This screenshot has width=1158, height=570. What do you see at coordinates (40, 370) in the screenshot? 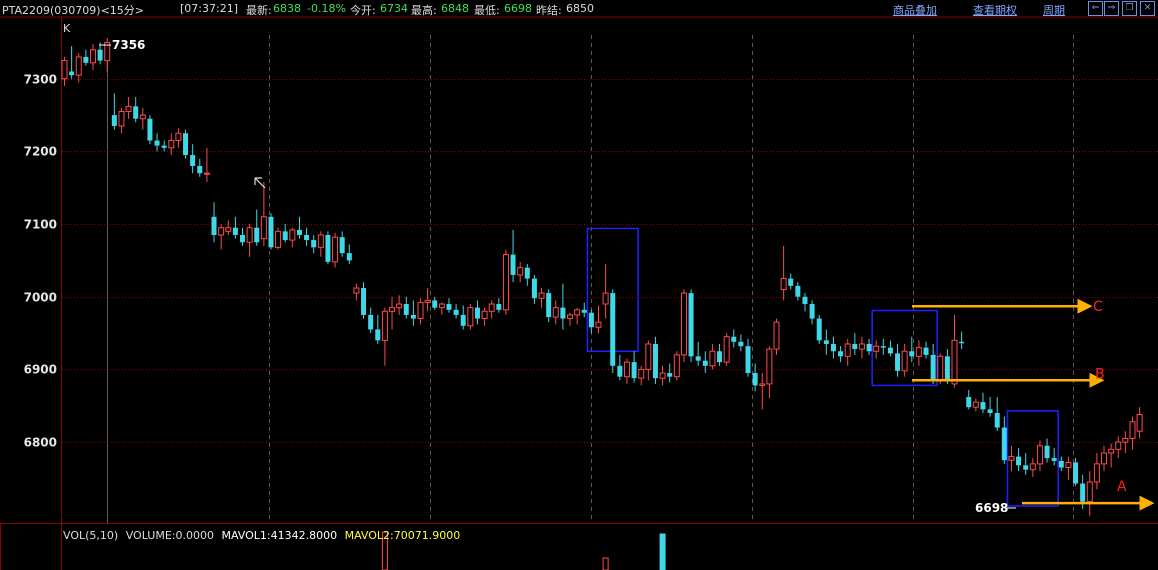
I see `y-tick-label: 6900` at bounding box center [40, 370].